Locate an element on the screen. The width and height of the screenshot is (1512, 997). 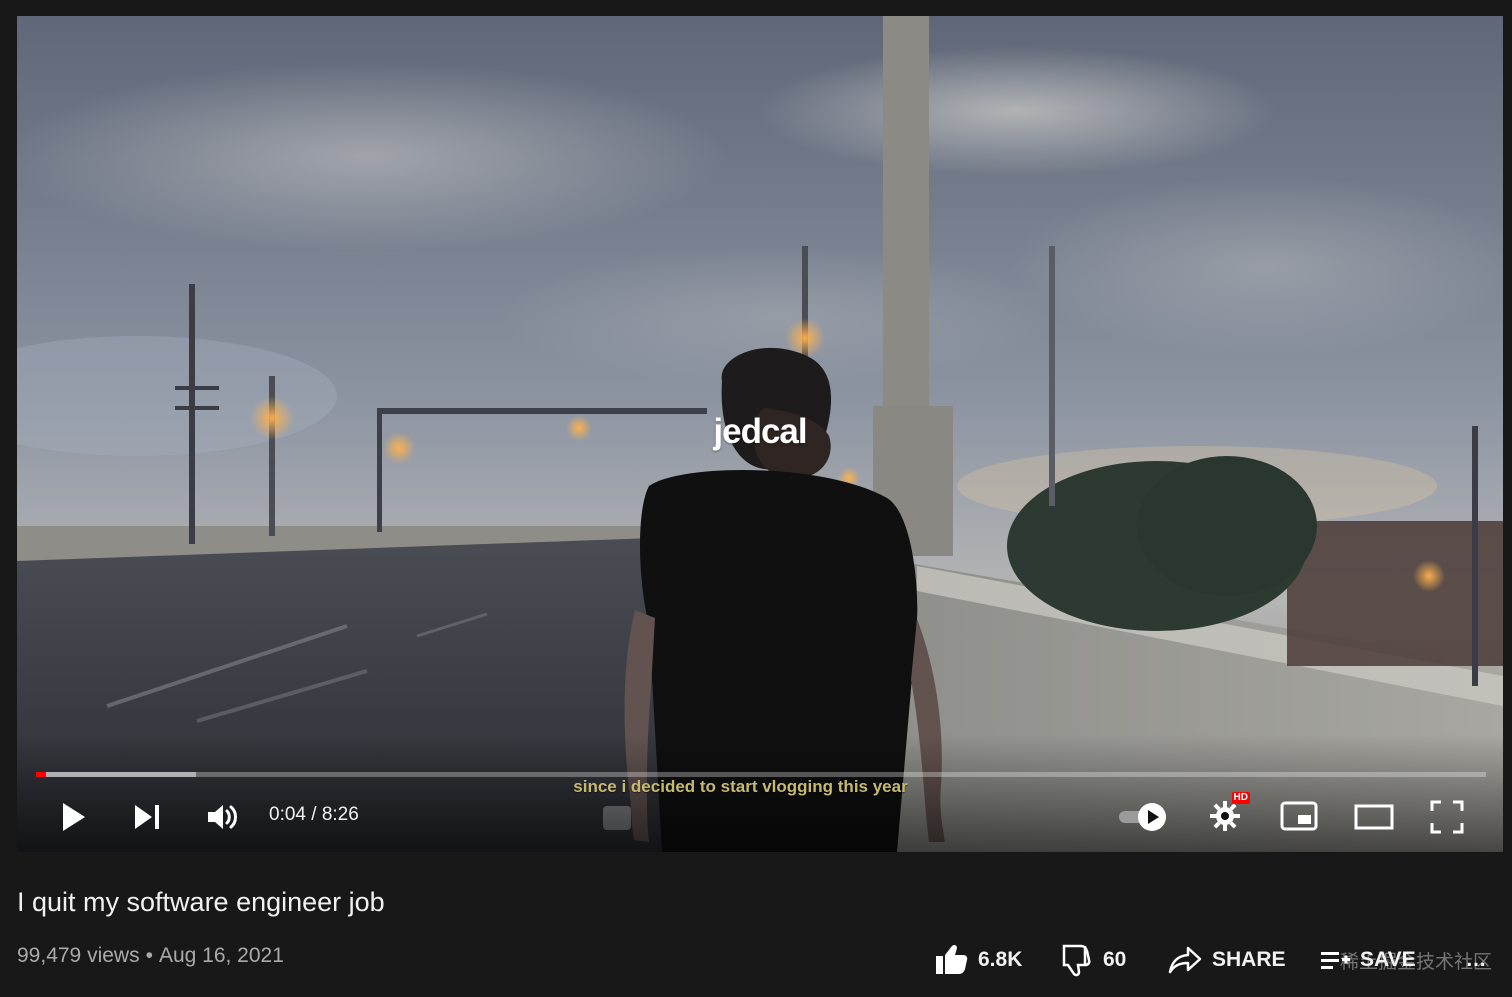
like-button: 6.8K is located at coordinates (981, 960).